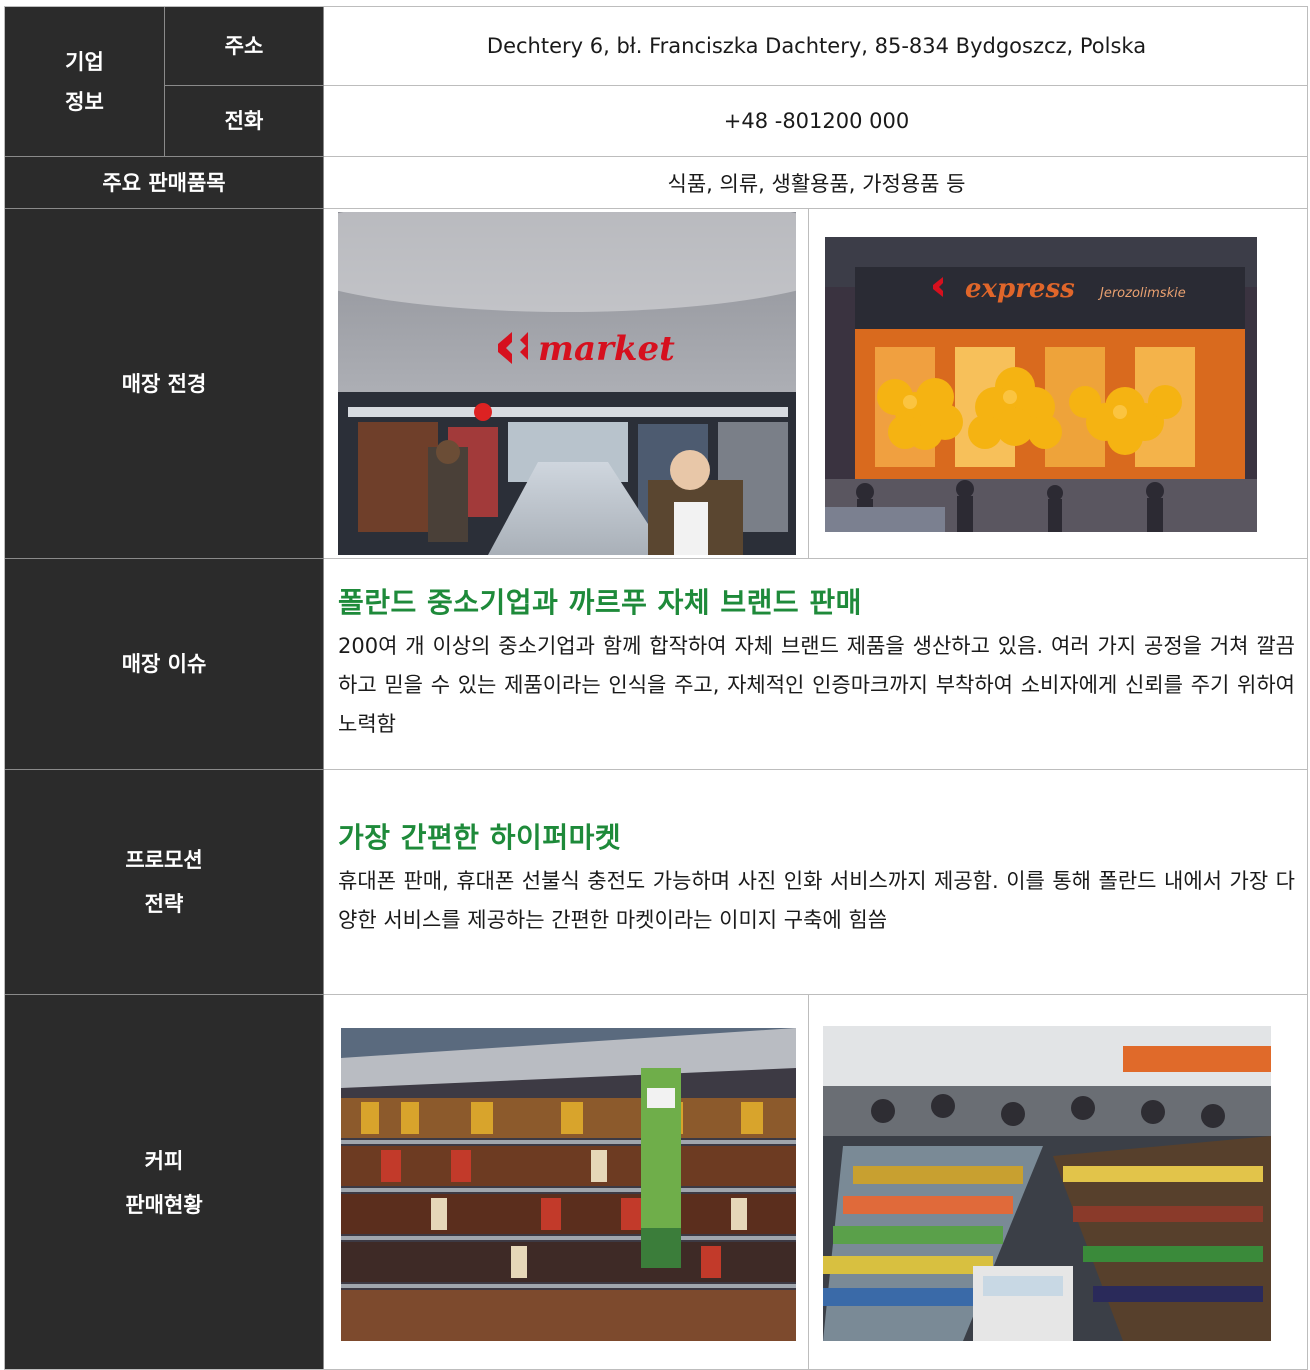 The image size is (1310, 1370). What do you see at coordinates (1141, 293) in the screenshot?
I see `express-sub-sign: Jerozolimskie` at bounding box center [1141, 293].